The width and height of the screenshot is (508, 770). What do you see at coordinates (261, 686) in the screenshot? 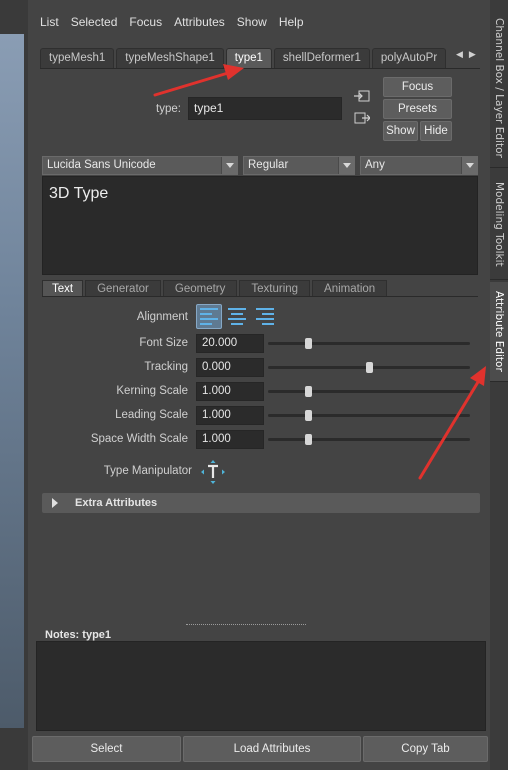
I see `notes-text-area` at bounding box center [261, 686].